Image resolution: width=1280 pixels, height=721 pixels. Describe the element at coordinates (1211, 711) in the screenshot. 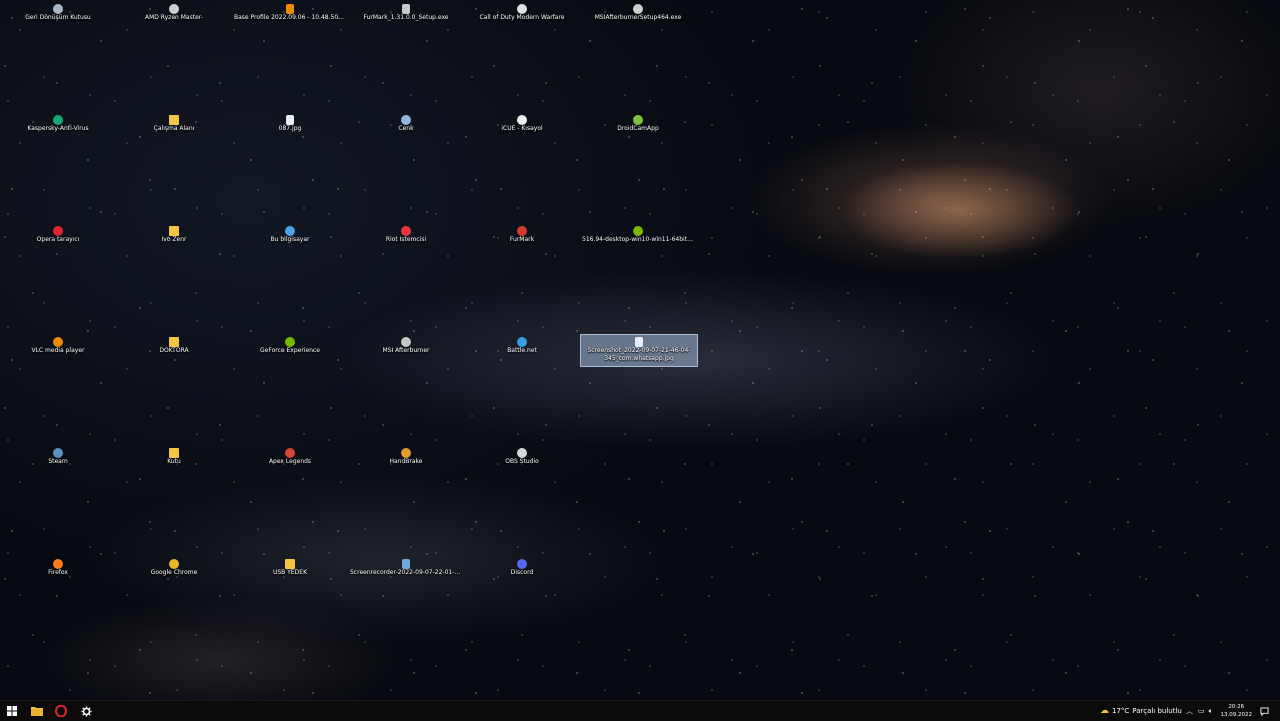

I see `volume-icon: 🔈︎` at that location.